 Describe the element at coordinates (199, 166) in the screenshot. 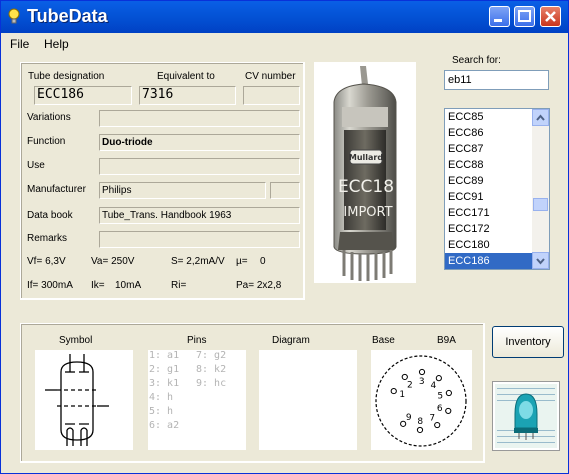

I see `use-field` at that location.